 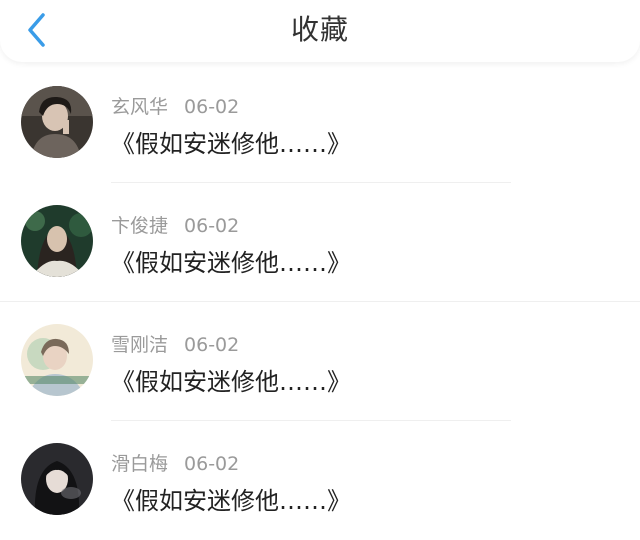 I want to click on page-title: 收藏, so click(x=319, y=29).